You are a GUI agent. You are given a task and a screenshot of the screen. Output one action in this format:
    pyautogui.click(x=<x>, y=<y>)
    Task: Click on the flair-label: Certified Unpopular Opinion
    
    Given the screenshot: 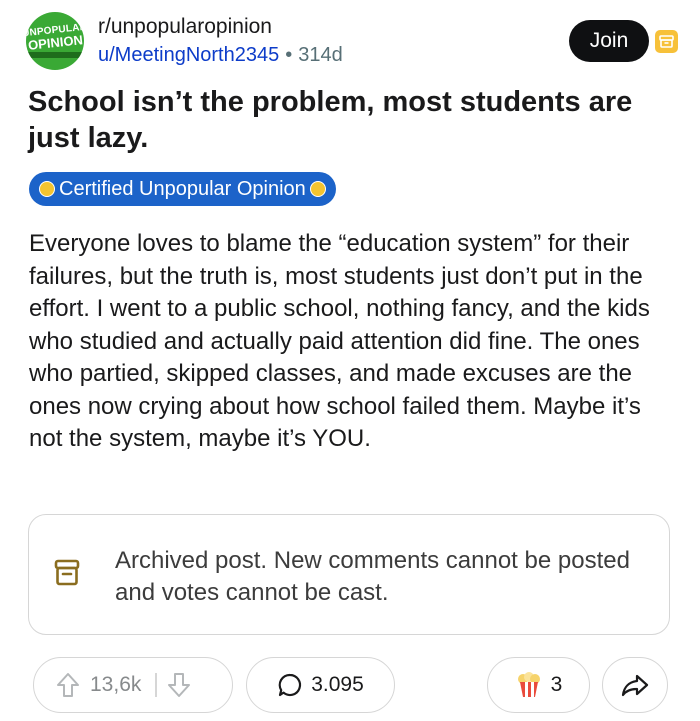 What is the action you would take?
    pyautogui.click(x=182, y=188)
    